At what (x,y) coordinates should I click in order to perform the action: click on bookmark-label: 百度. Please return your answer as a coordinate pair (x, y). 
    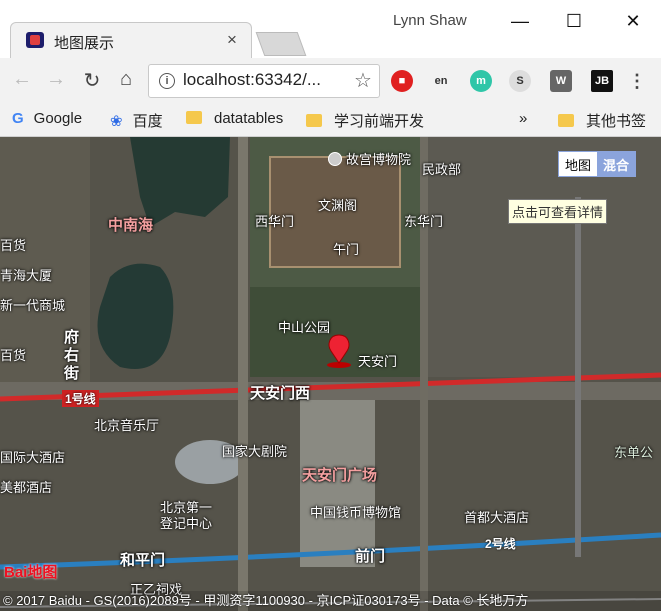
    Looking at the image, I should click on (147, 121).